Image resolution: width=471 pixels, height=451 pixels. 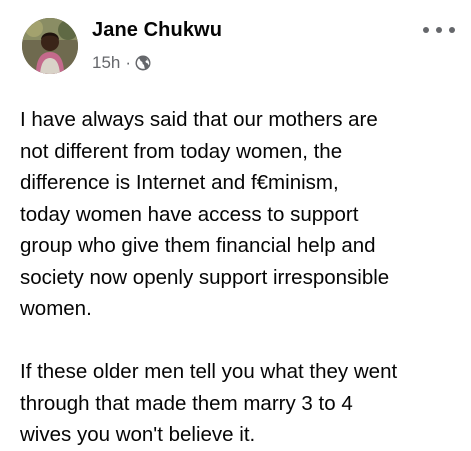 I want to click on avatar, so click(x=50, y=46).